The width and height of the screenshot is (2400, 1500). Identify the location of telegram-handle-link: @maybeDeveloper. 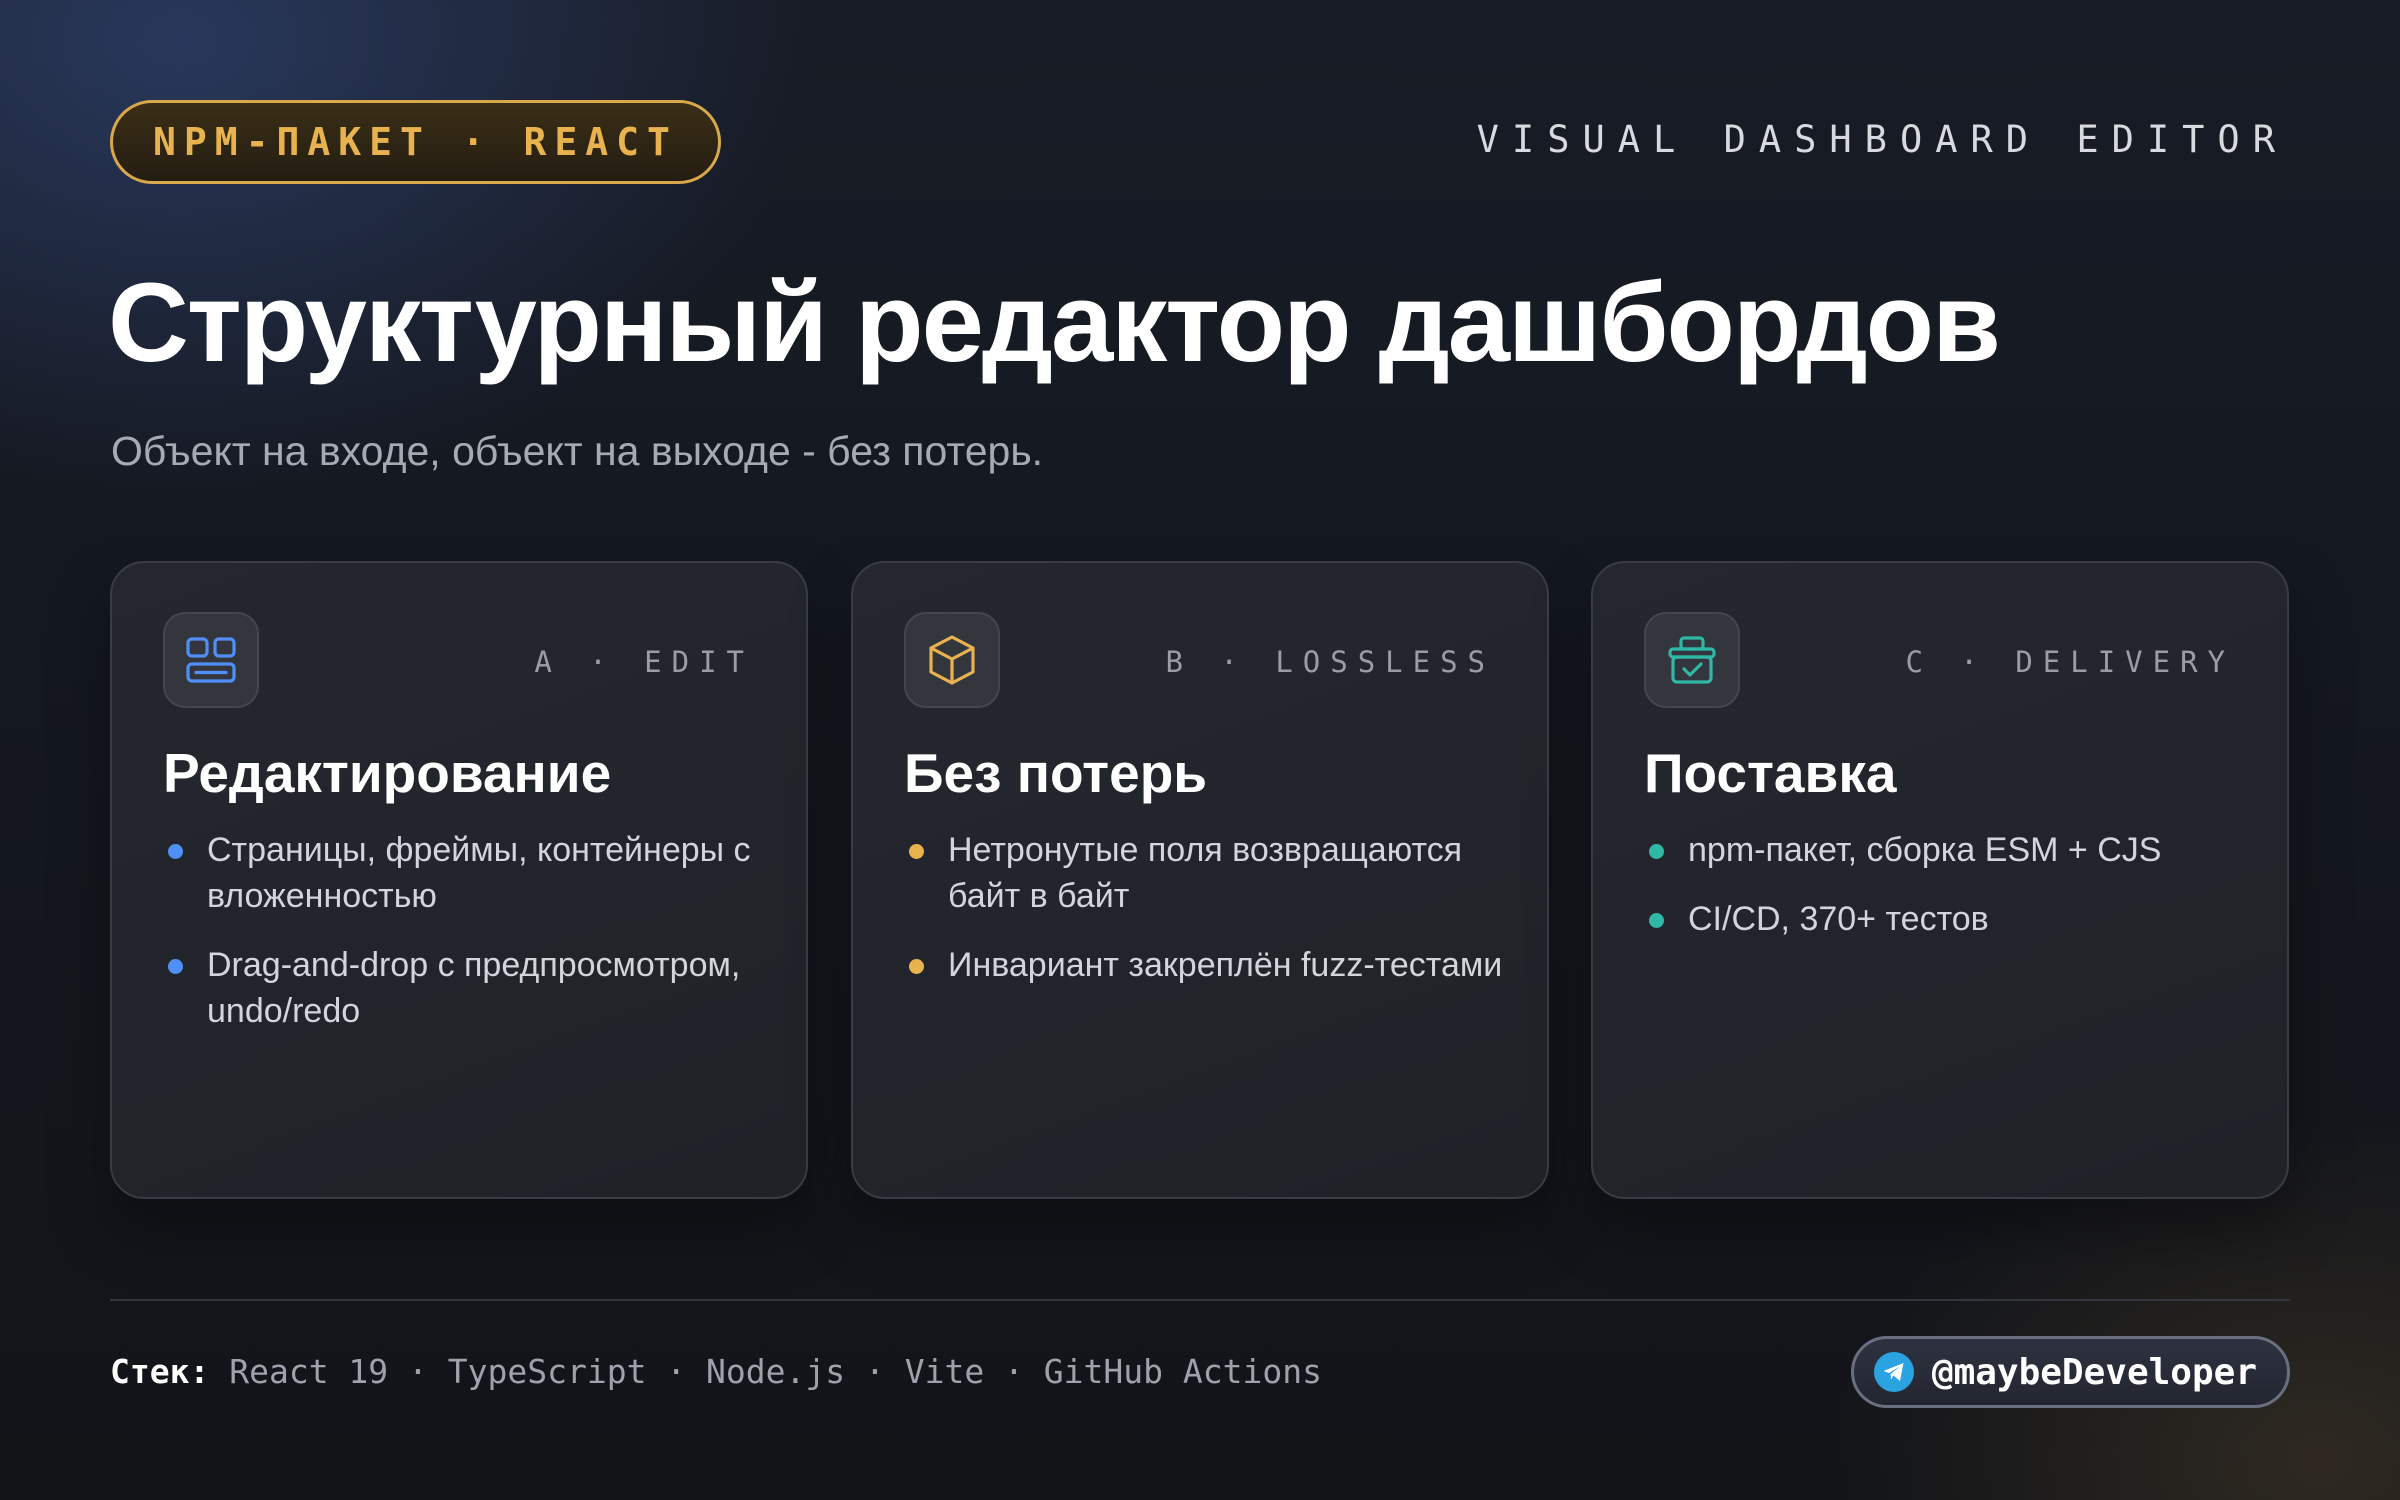
(2070, 1372).